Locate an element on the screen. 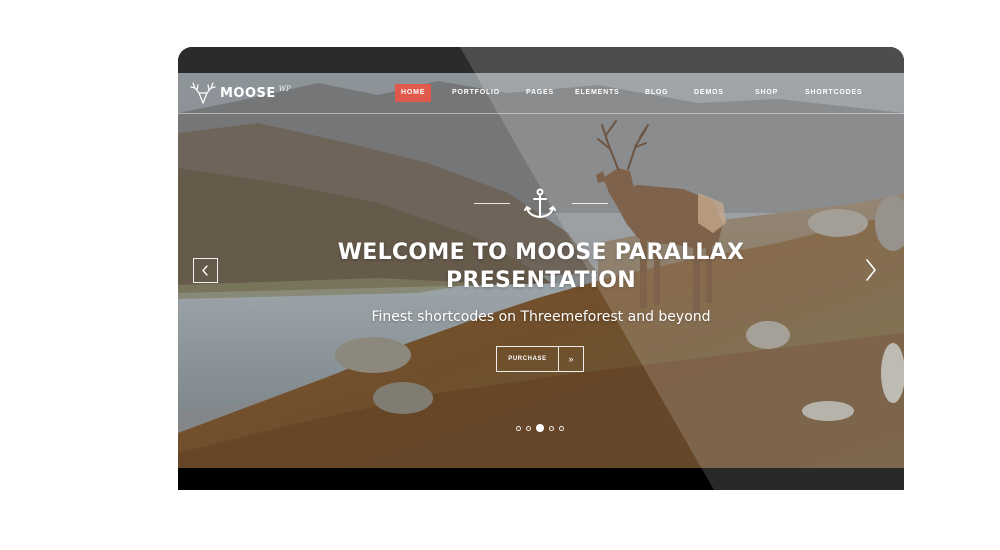  logo-superscript: WP is located at coordinates (284, 89).